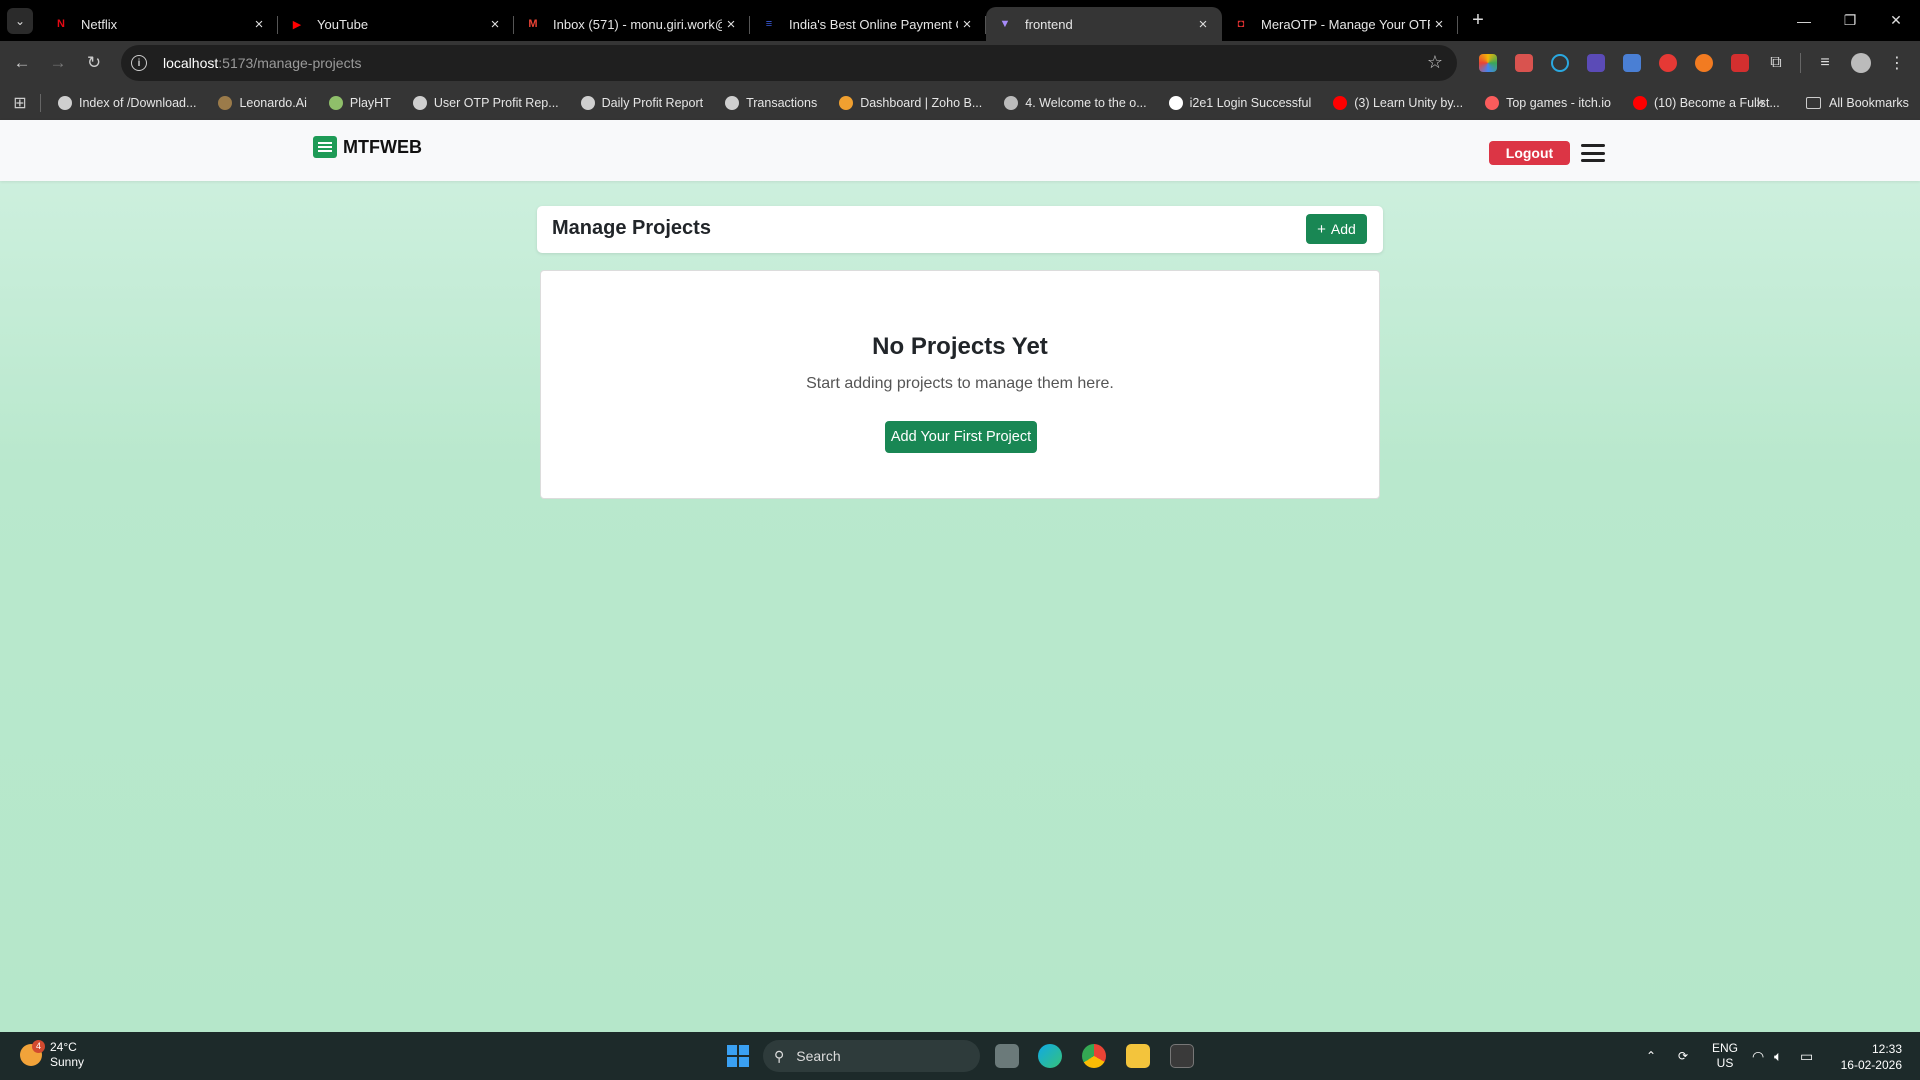 The width and height of the screenshot is (1920, 1080). I want to click on taskbar-clock: 12:33 16-02-2026, so click(1870, 1057).